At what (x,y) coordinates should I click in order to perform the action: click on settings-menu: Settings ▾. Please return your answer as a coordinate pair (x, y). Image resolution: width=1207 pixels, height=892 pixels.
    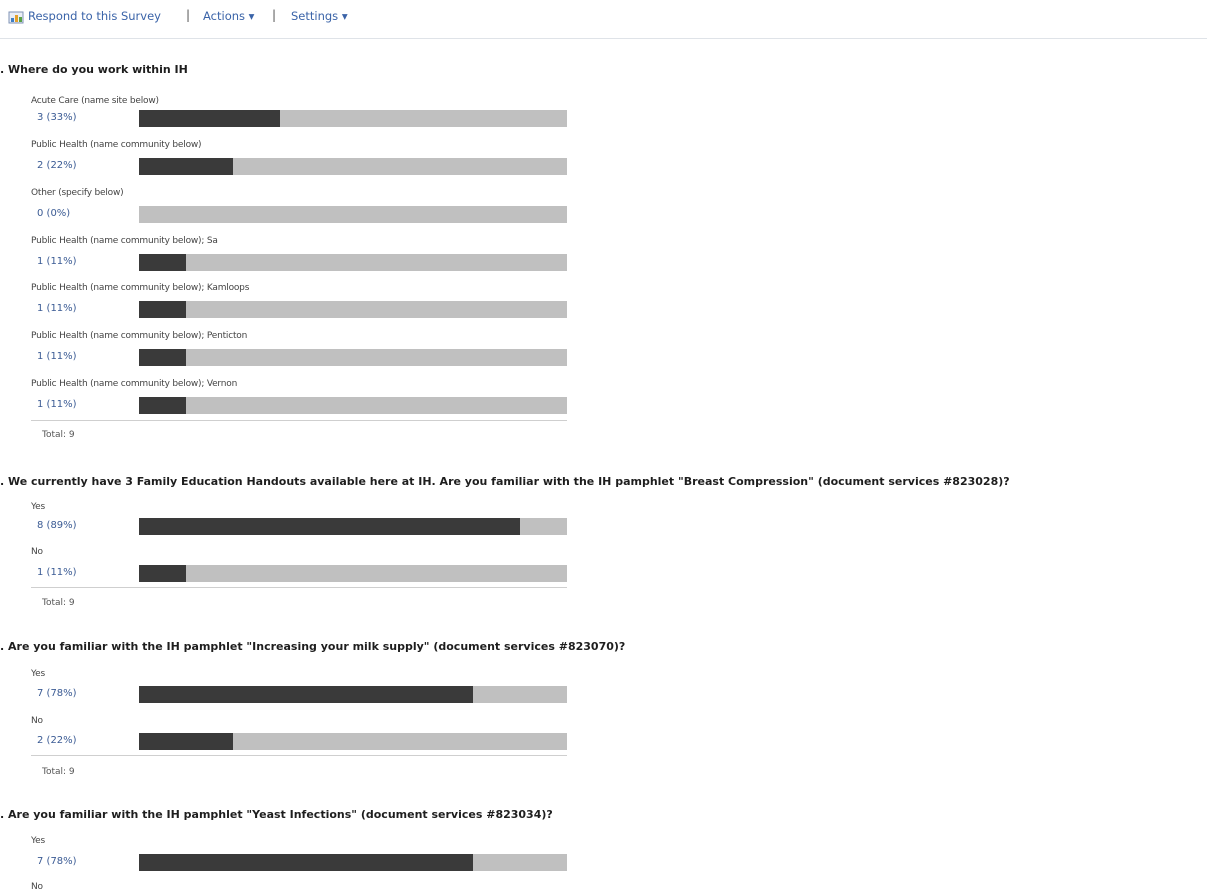
    Looking at the image, I should click on (319, 16).